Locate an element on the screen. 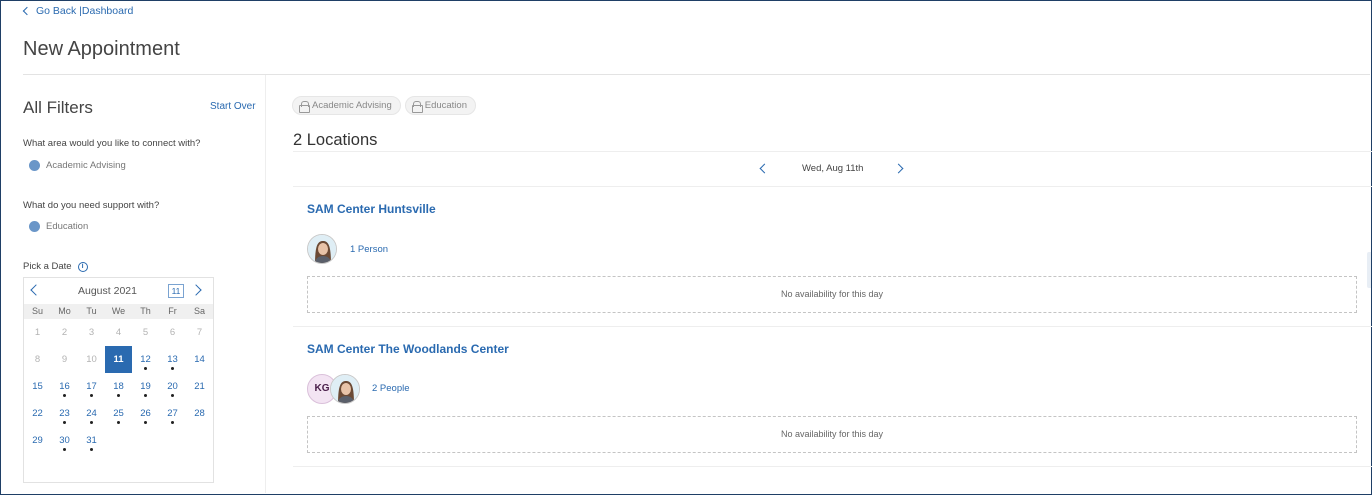 Image resolution: width=1372 pixels, height=495 pixels. calendar-day: 20 is located at coordinates (172, 386).